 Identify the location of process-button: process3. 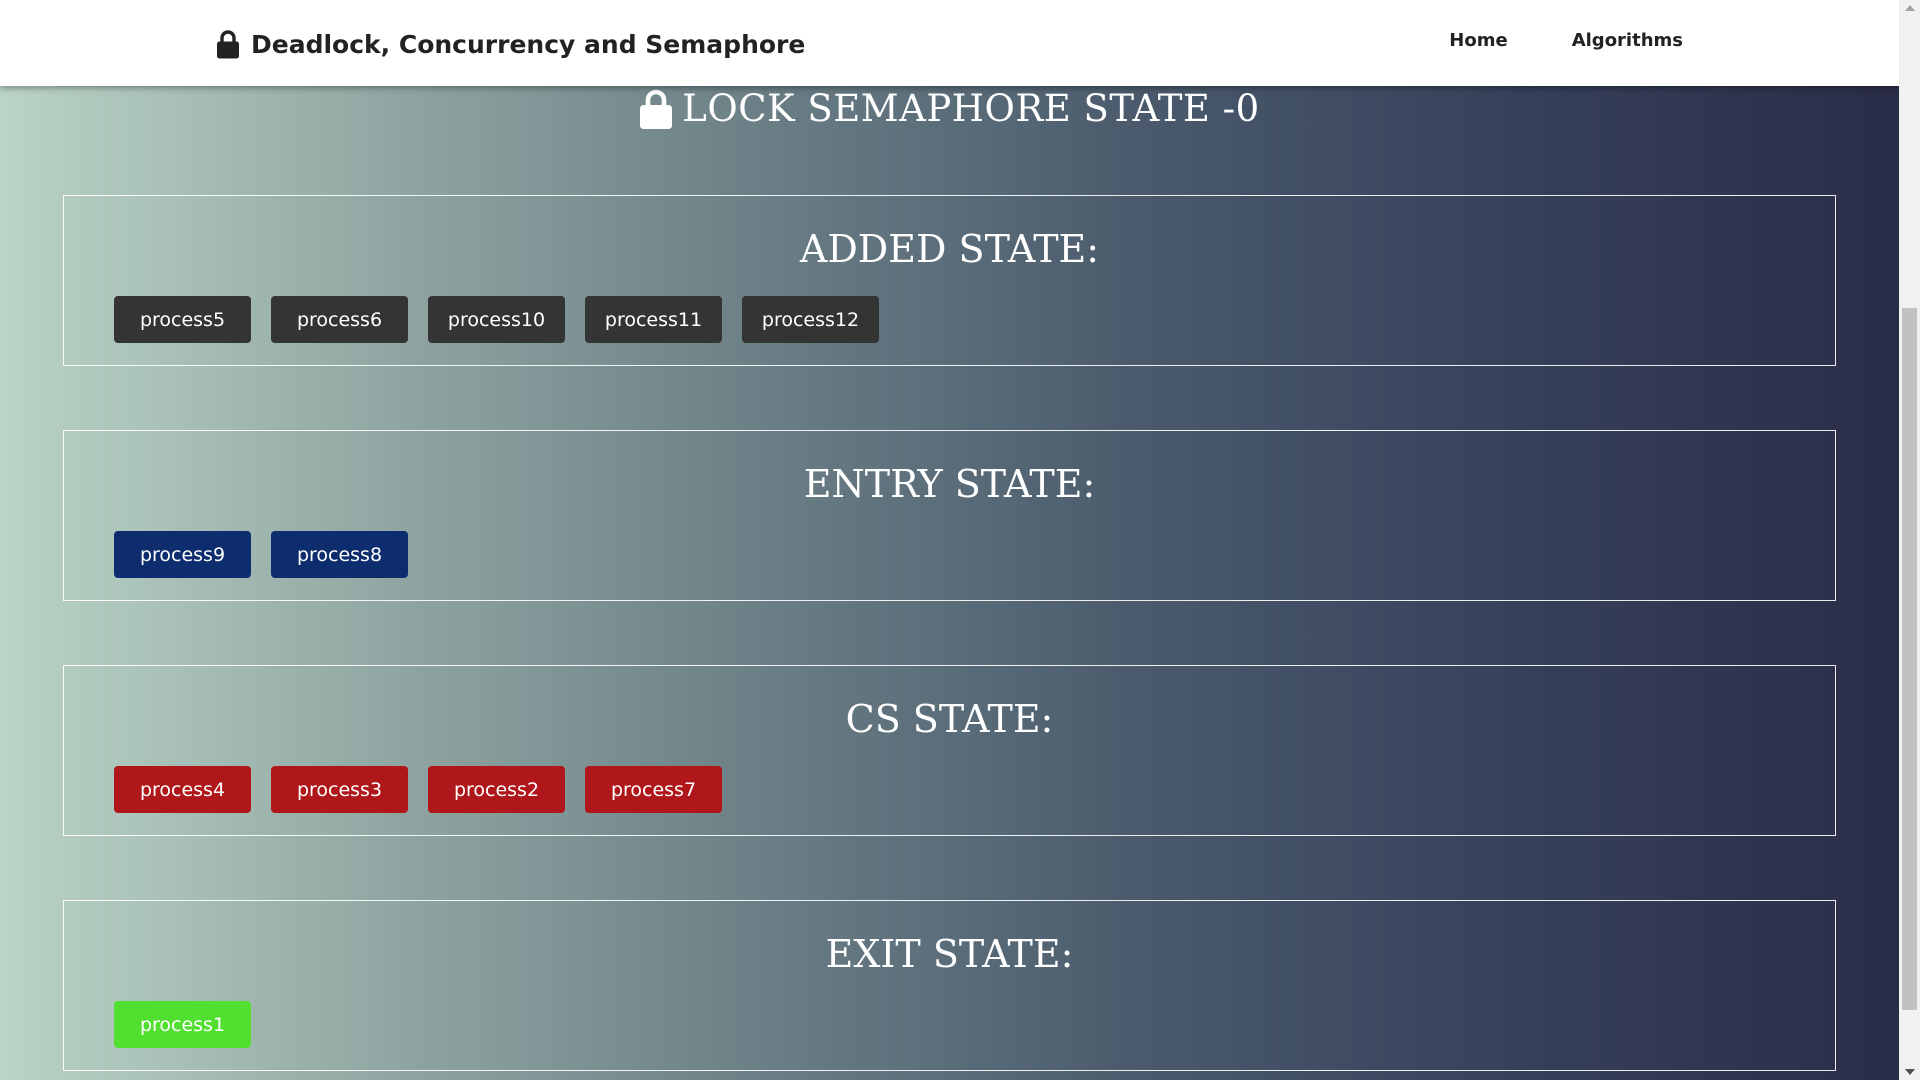
(339, 789).